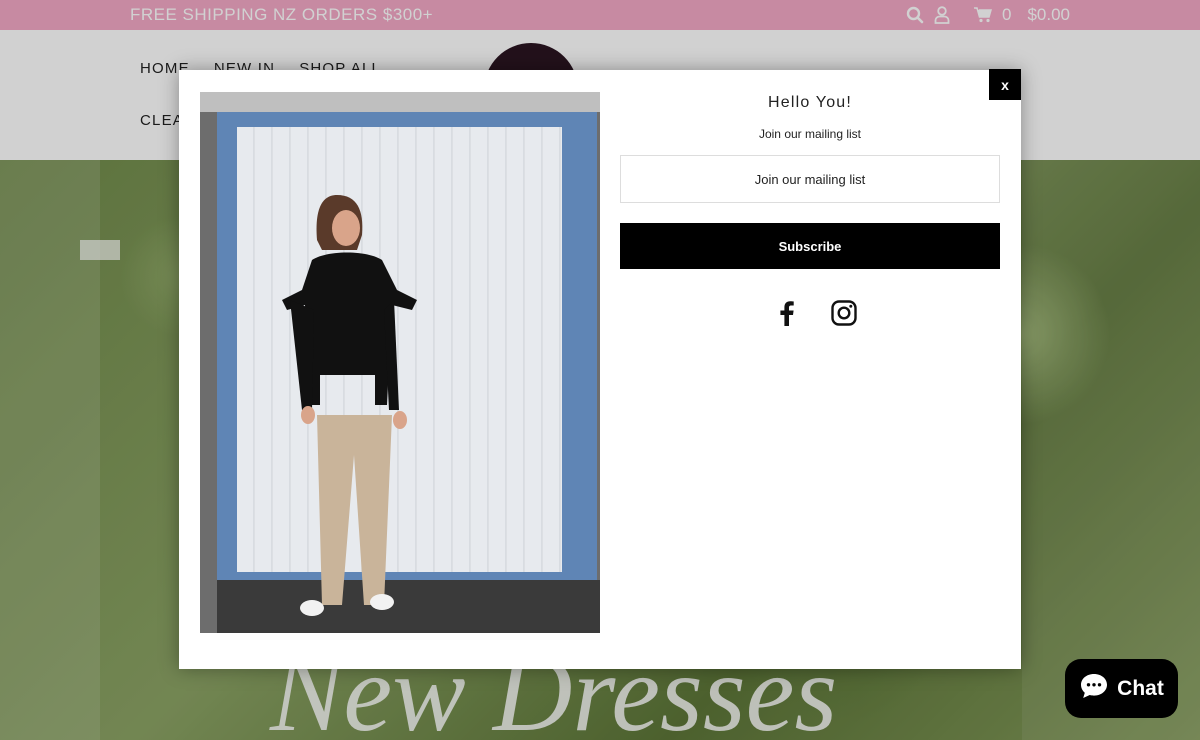 The height and width of the screenshot is (740, 1200). What do you see at coordinates (787, 313) in the screenshot?
I see `facebook-icon` at bounding box center [787, 313].